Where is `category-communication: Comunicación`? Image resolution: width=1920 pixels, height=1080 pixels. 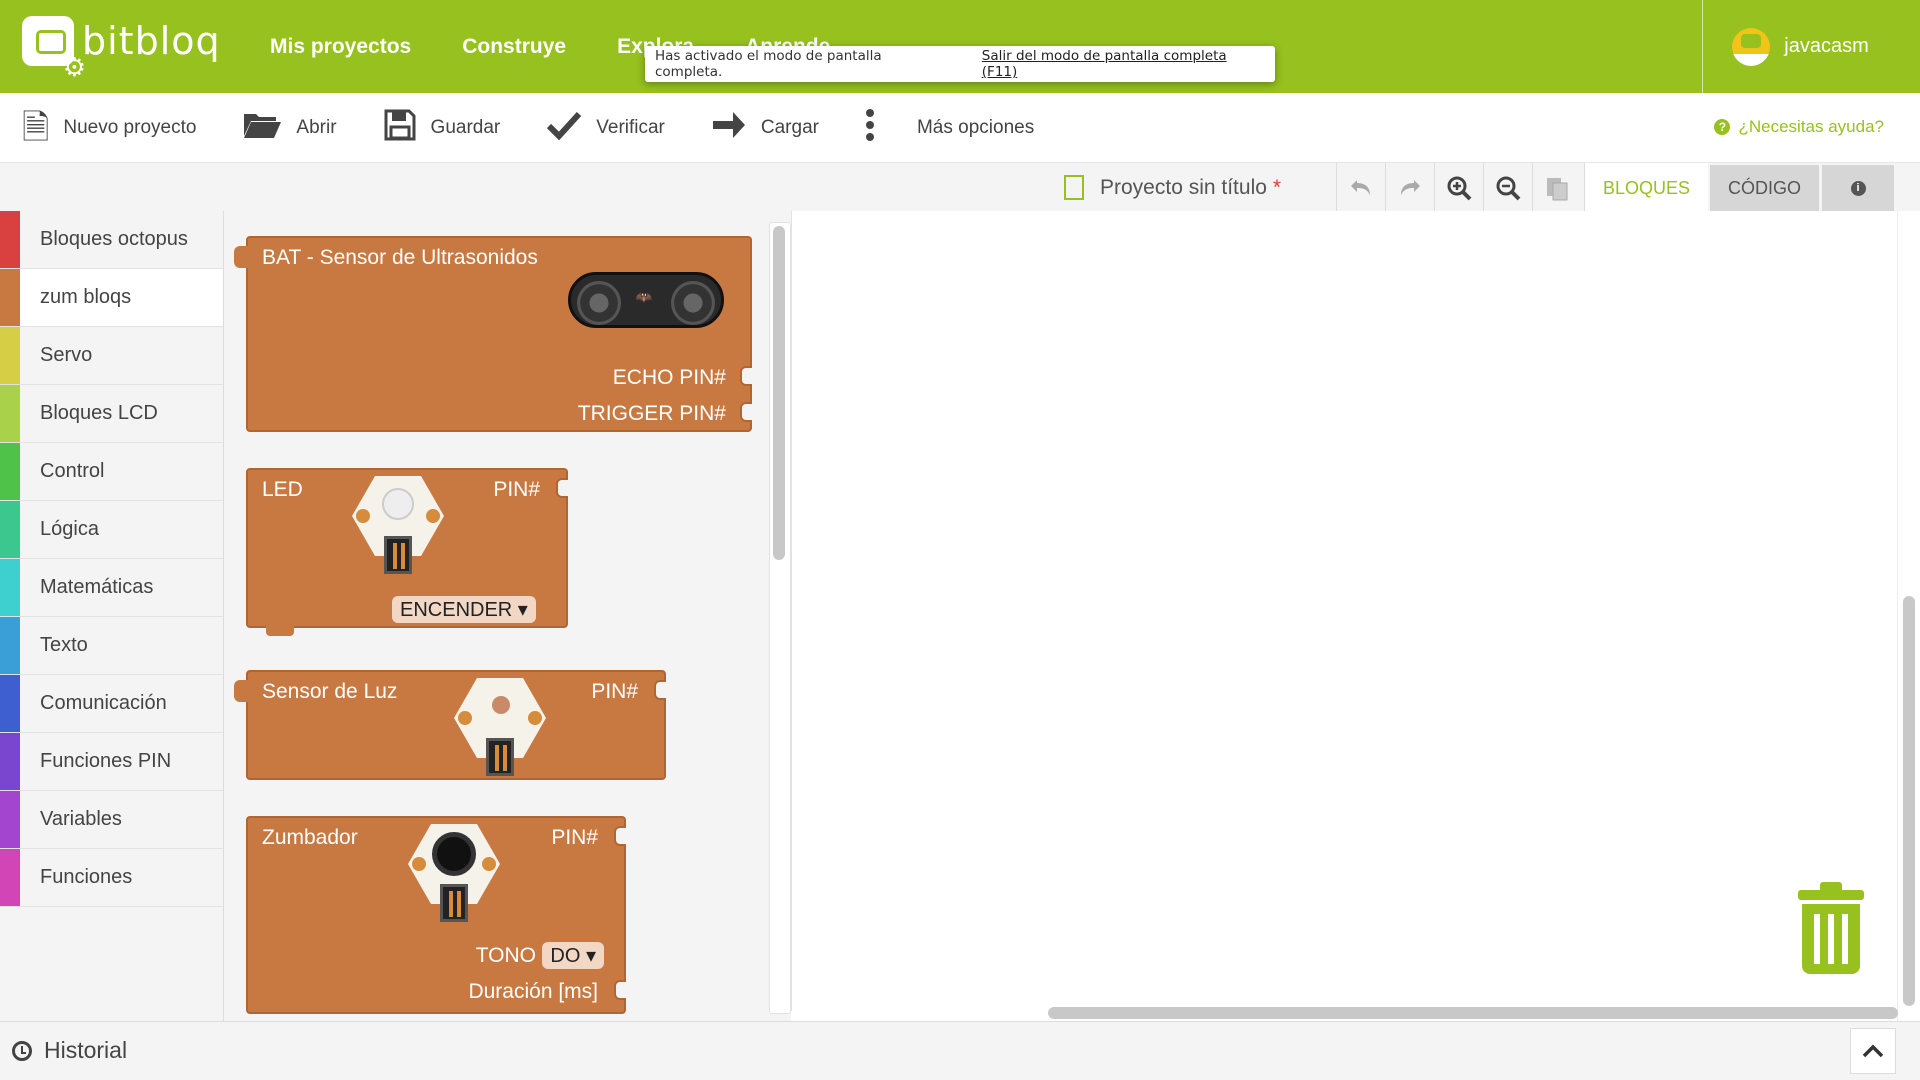 category-communication: Comunicación is located at coordinates (111, 704).